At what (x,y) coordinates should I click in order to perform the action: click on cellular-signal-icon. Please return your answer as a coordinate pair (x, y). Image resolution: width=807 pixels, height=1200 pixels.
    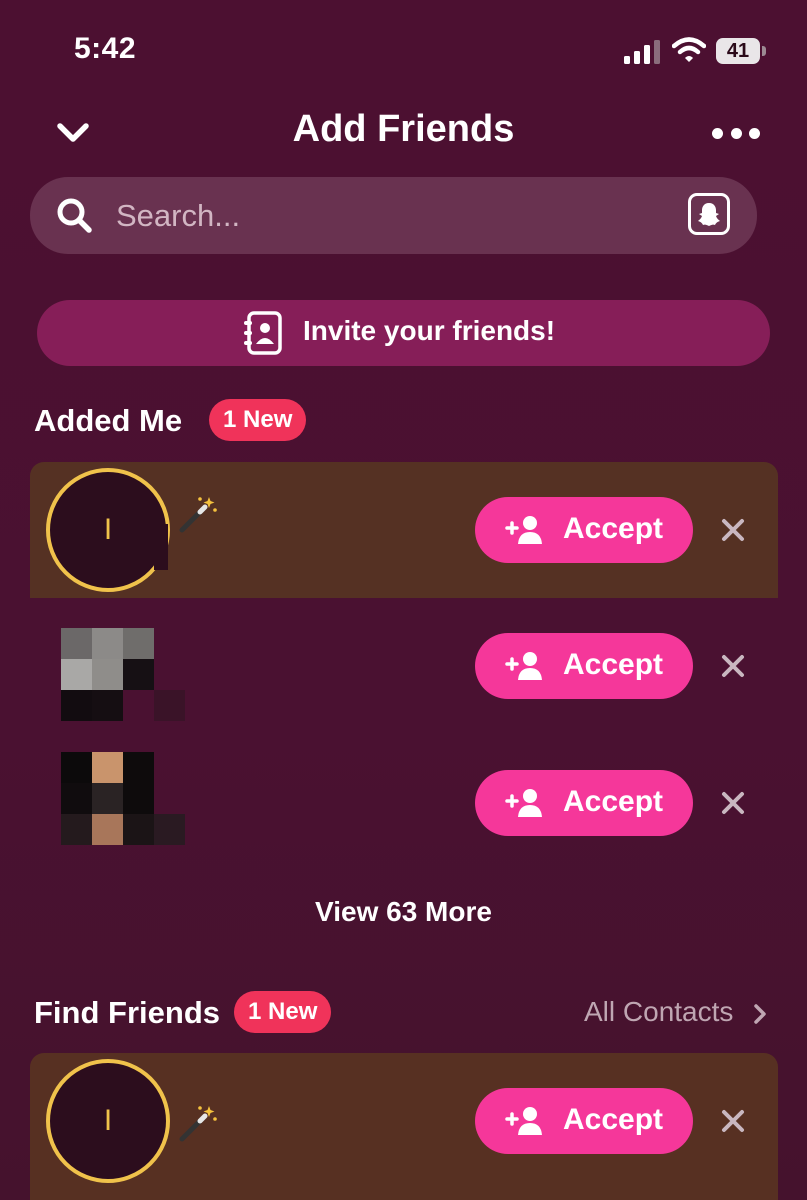
    Looking at the image, I should click on (642, 52).